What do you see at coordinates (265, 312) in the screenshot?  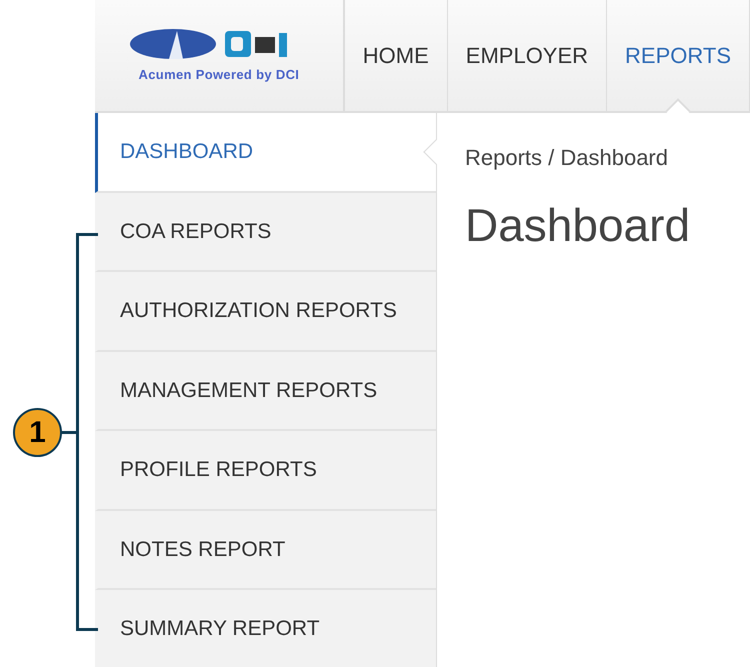 I see `sidebar-item: AUTHORIZATION REPORTS` at bounding box center [265, 312].